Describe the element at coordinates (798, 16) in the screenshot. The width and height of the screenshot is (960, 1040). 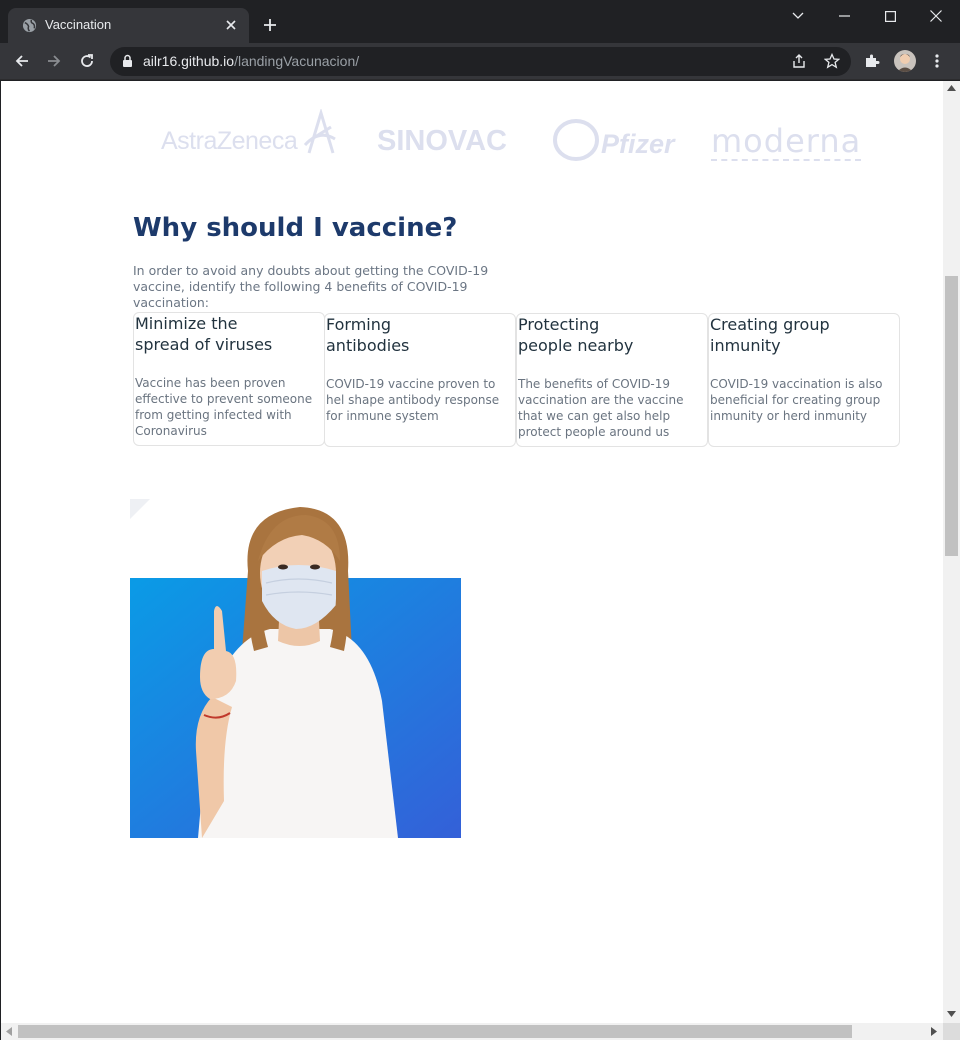
I see `tab-search-icon` at that location.